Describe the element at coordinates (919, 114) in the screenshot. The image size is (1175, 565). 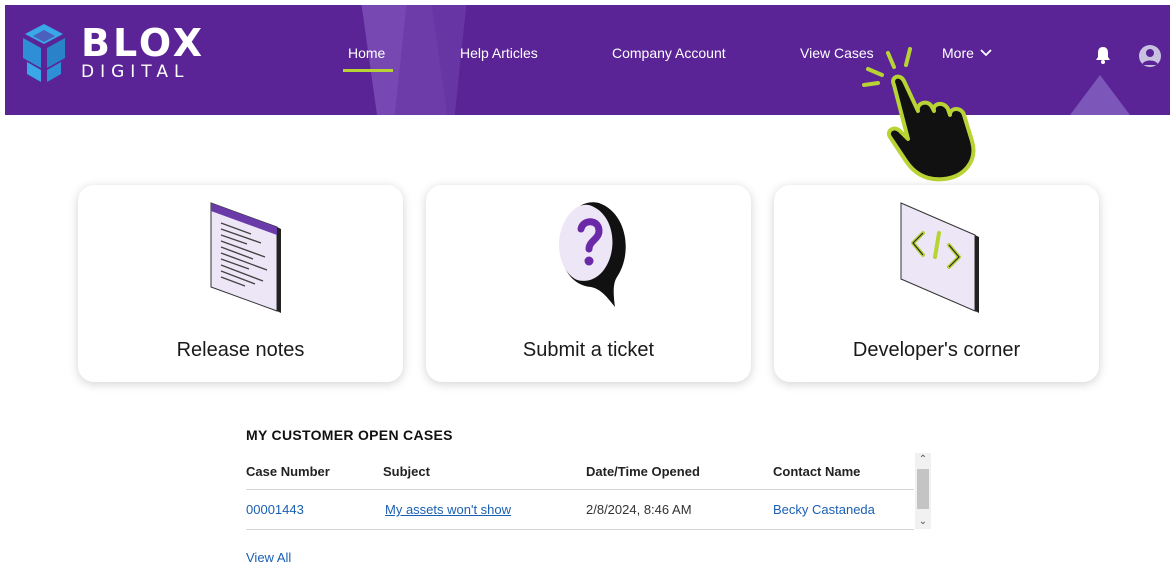
I see `pointing-hand-icon` at that location.